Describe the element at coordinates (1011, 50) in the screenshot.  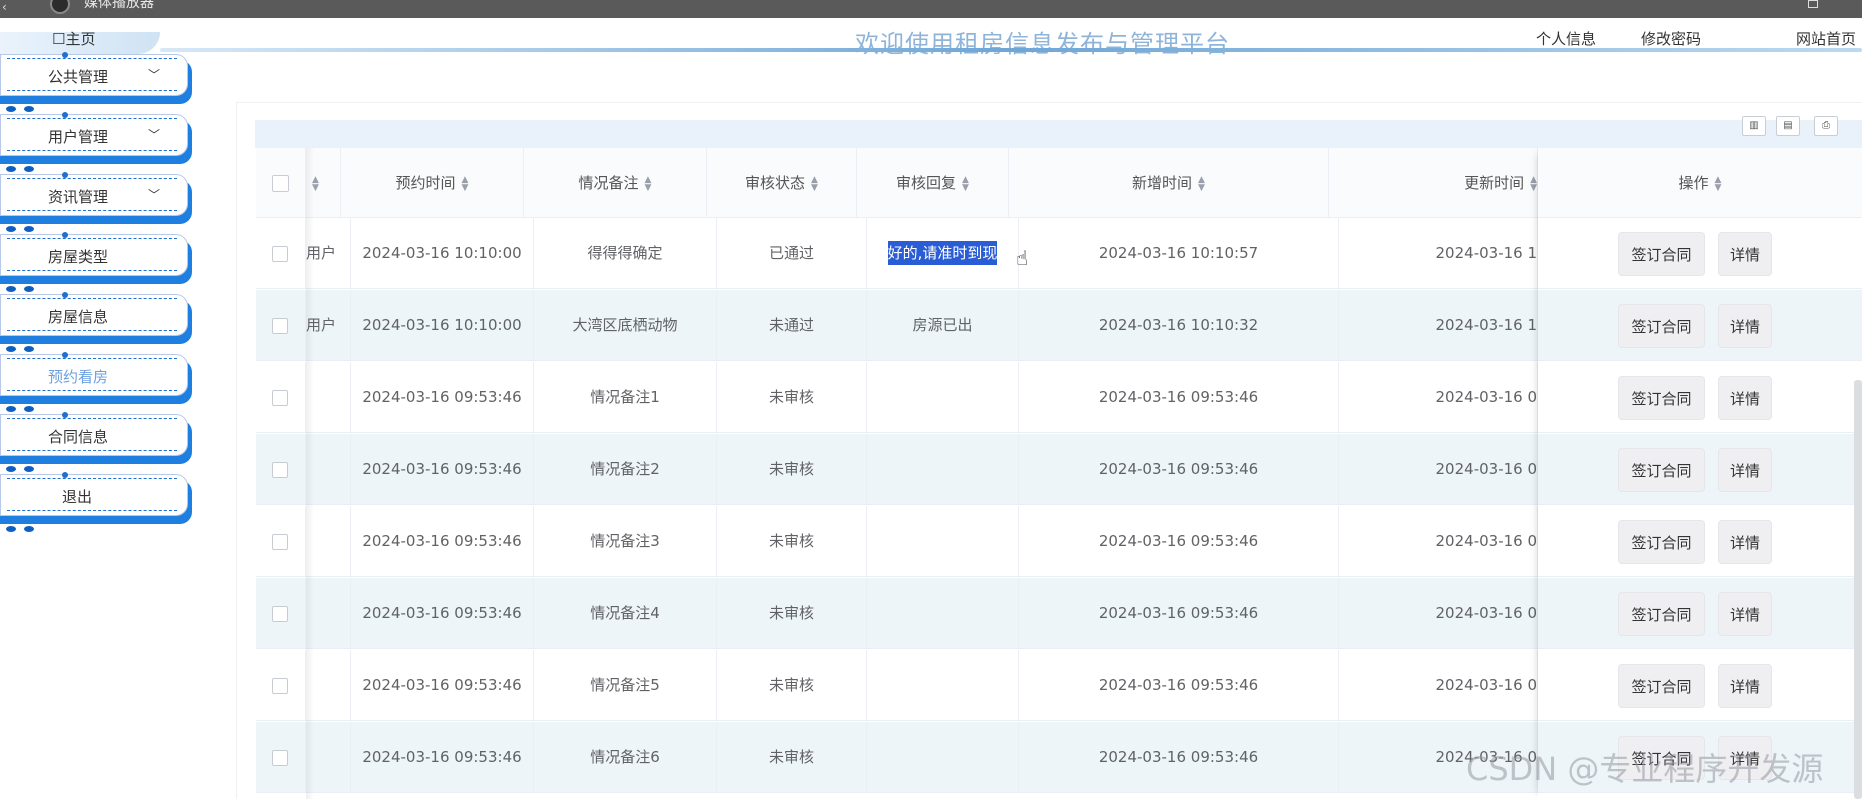
I see `header-wave-divider` at that location.